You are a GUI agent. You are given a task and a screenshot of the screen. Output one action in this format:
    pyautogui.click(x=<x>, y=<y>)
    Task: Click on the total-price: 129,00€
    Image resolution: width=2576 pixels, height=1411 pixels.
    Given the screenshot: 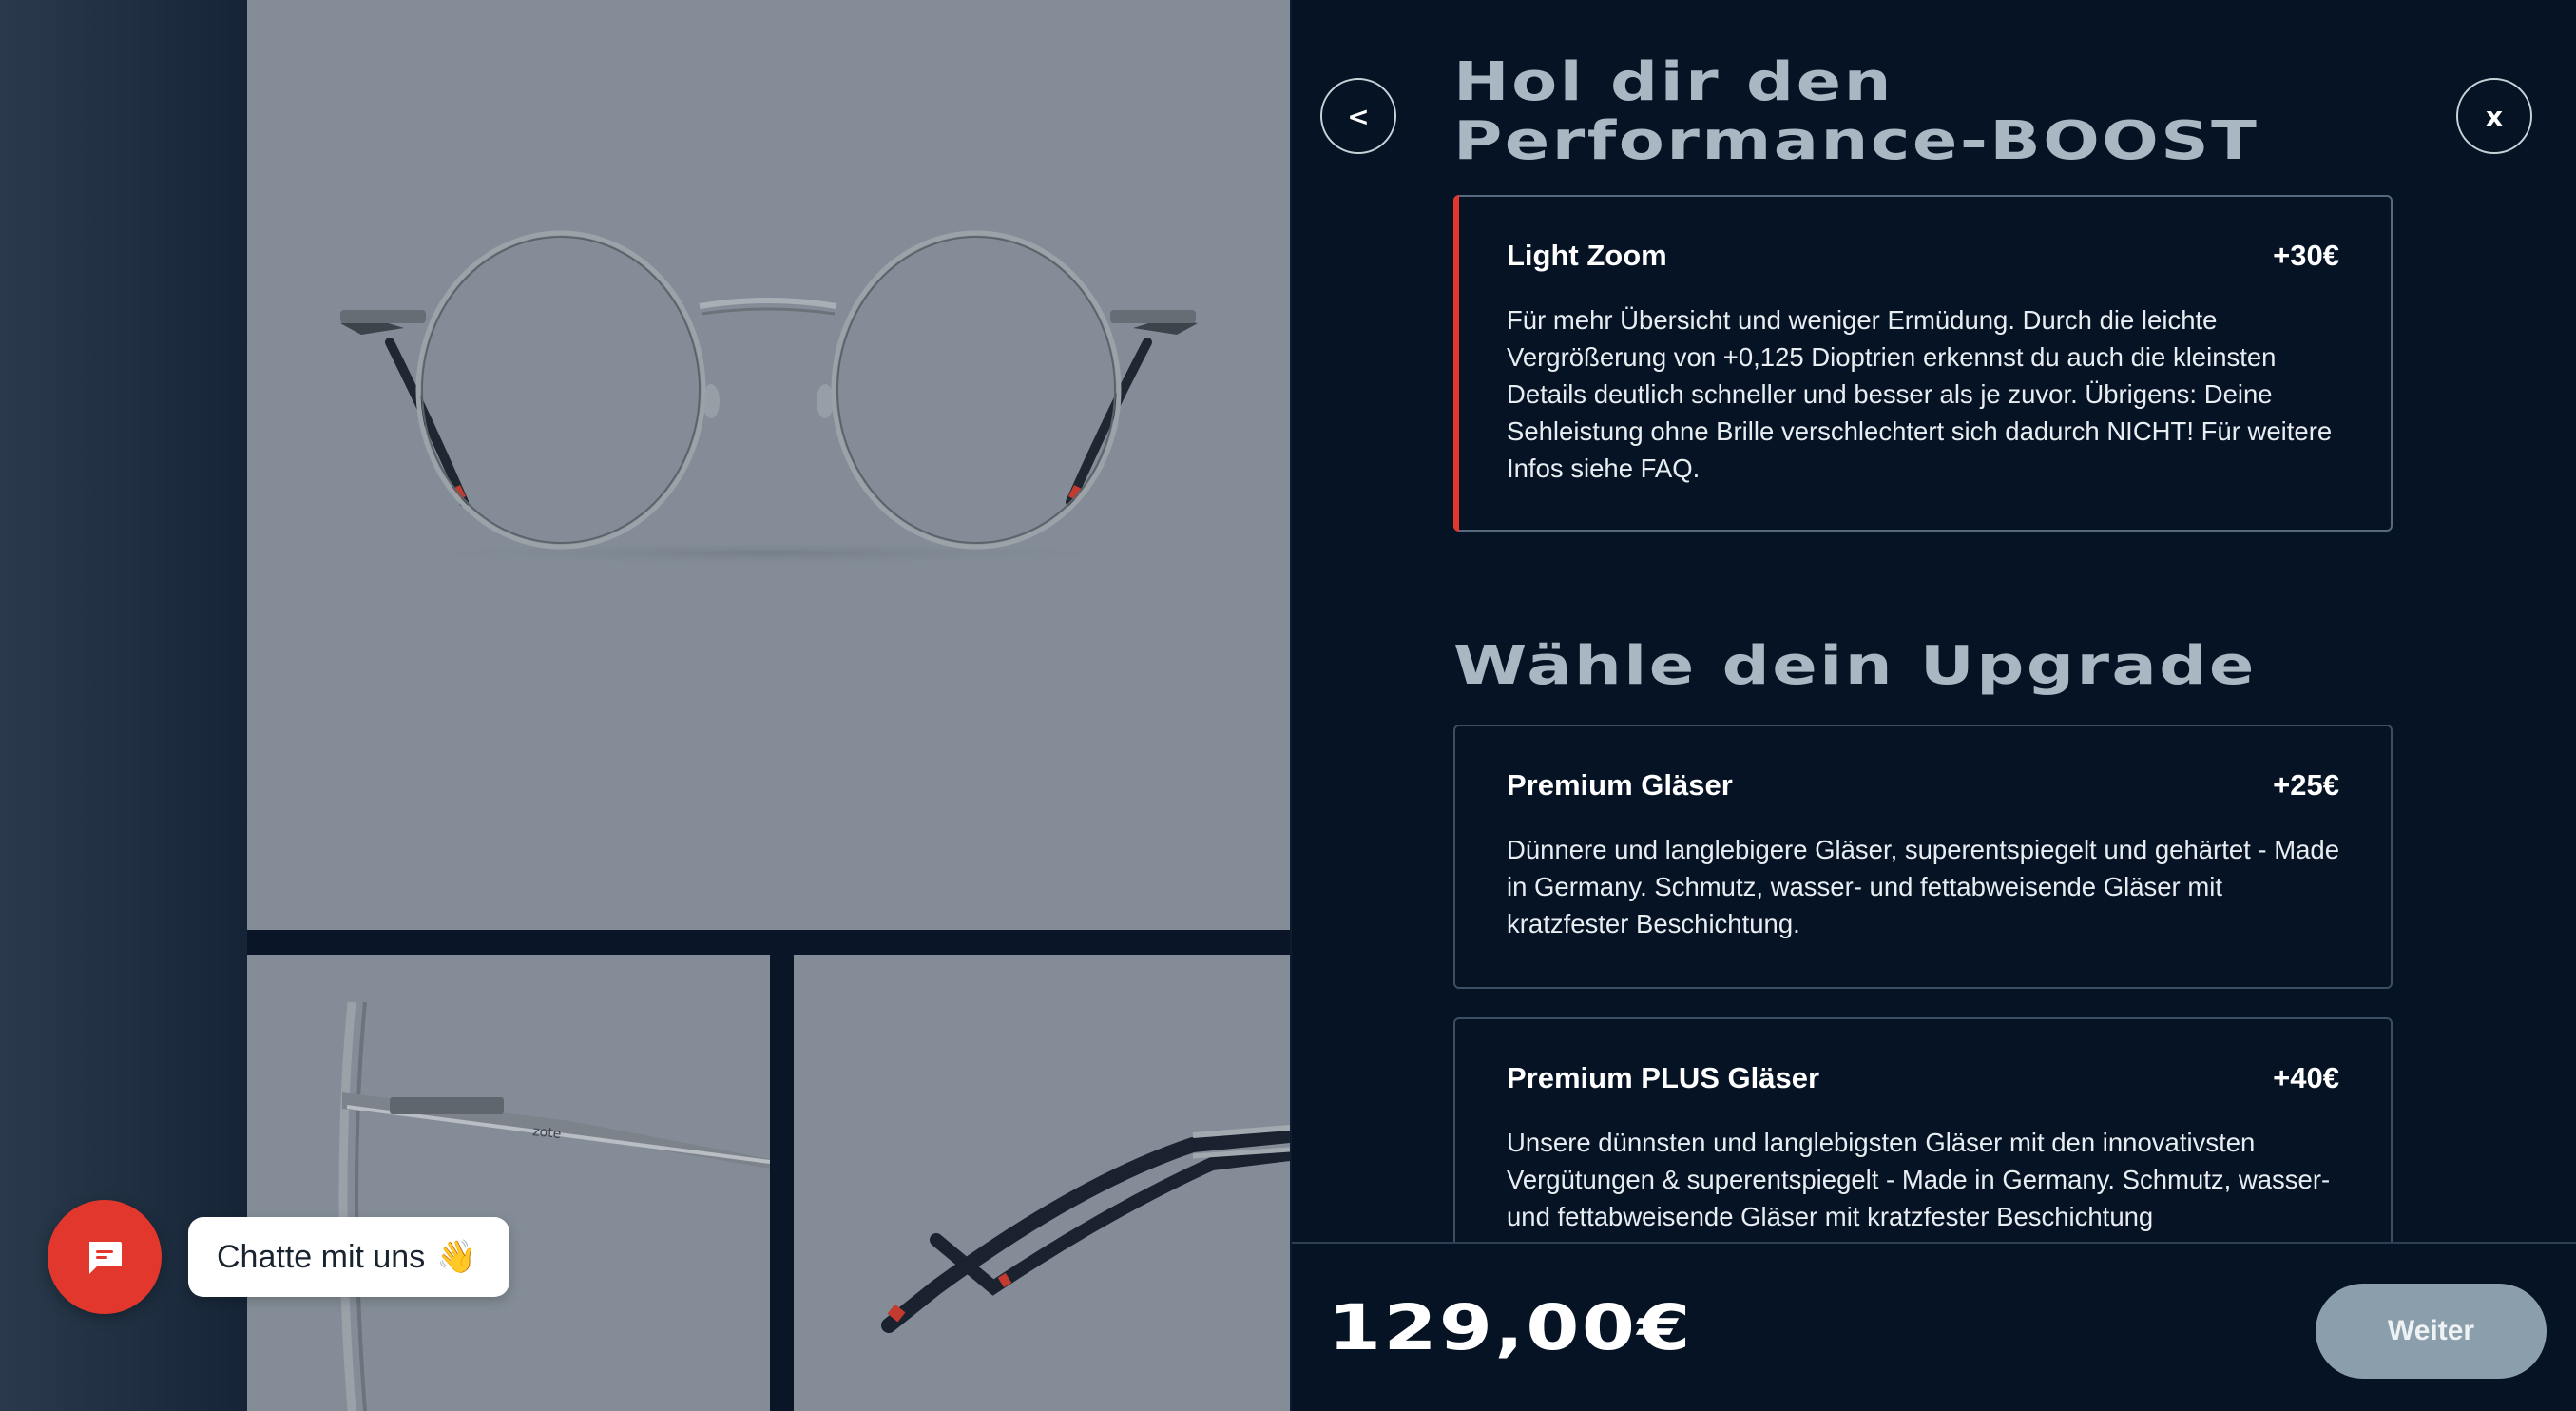 What is the action you would take?
    pyautogui.click(x=1510, y=1327)
    